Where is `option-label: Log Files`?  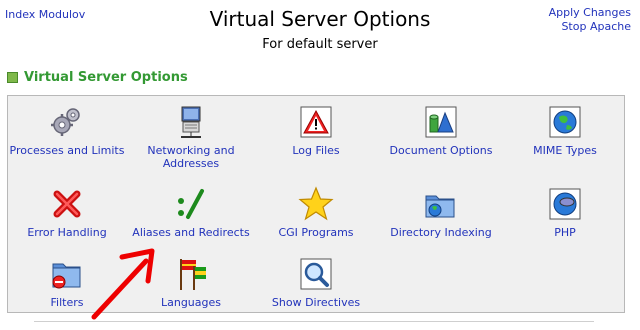
option-label: Log Files is located at coordinates (316, 150).